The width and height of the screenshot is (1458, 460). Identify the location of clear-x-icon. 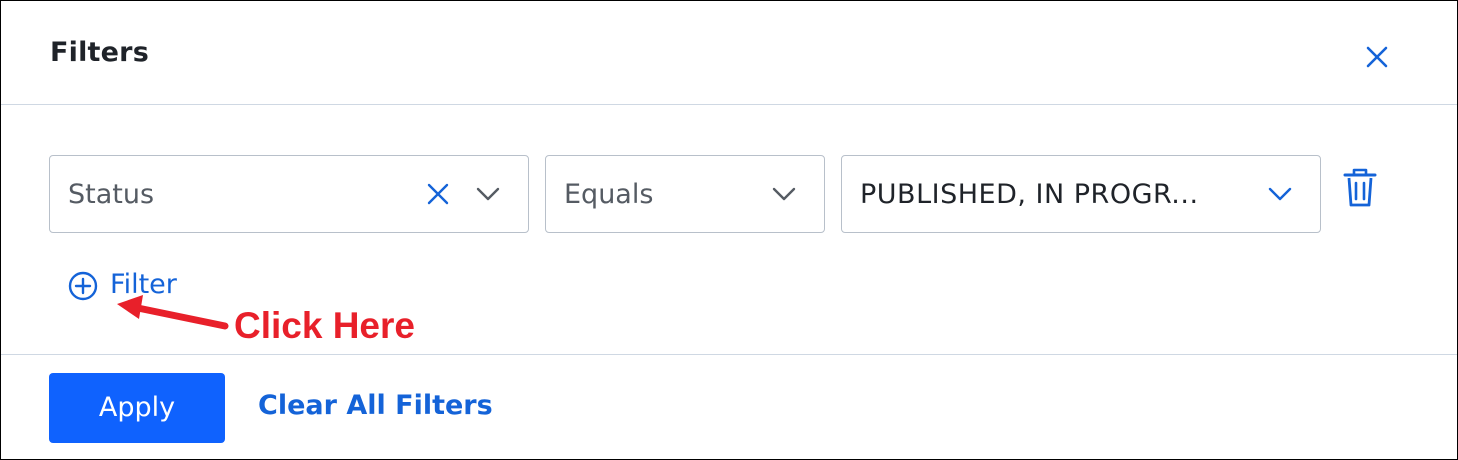
(438, 194).